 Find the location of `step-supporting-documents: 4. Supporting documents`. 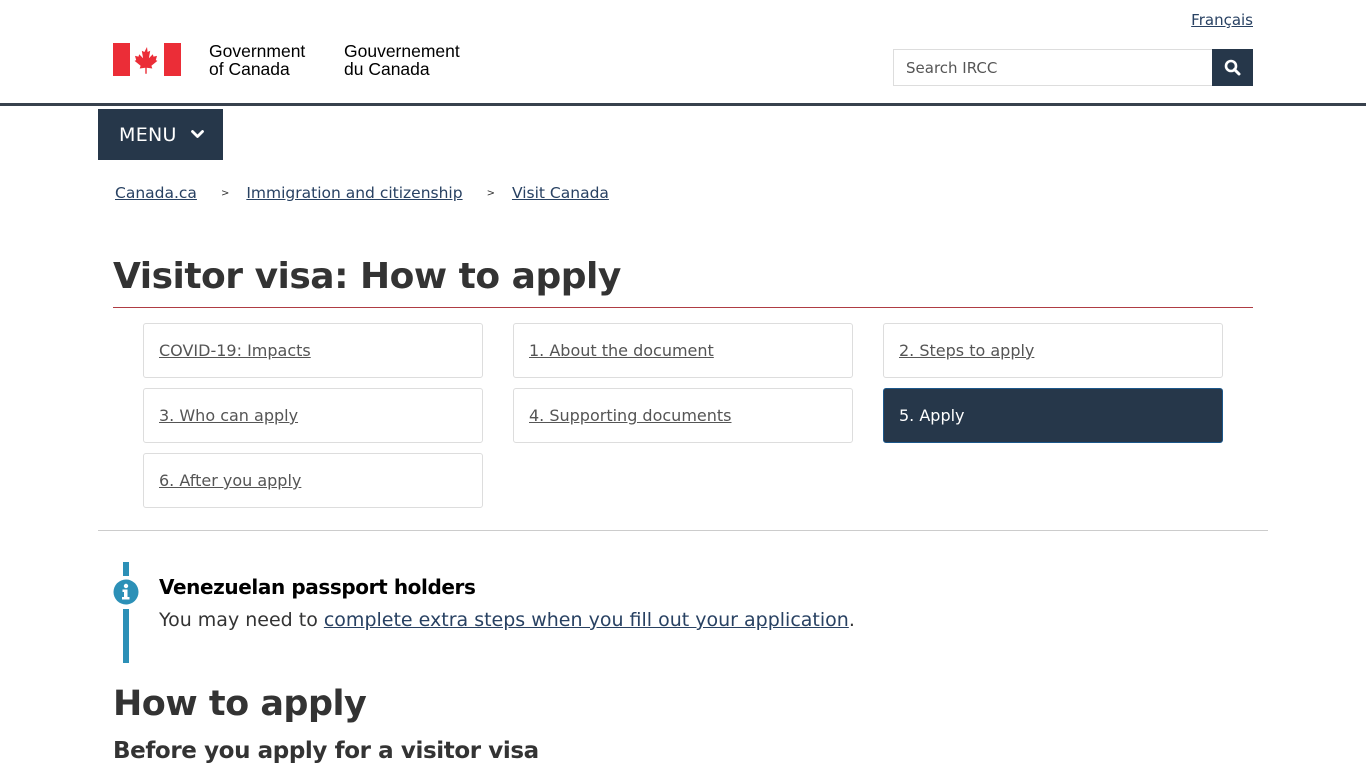

step-supporting-documents: 4. Supporting documents is located at coordinates (683, 415).